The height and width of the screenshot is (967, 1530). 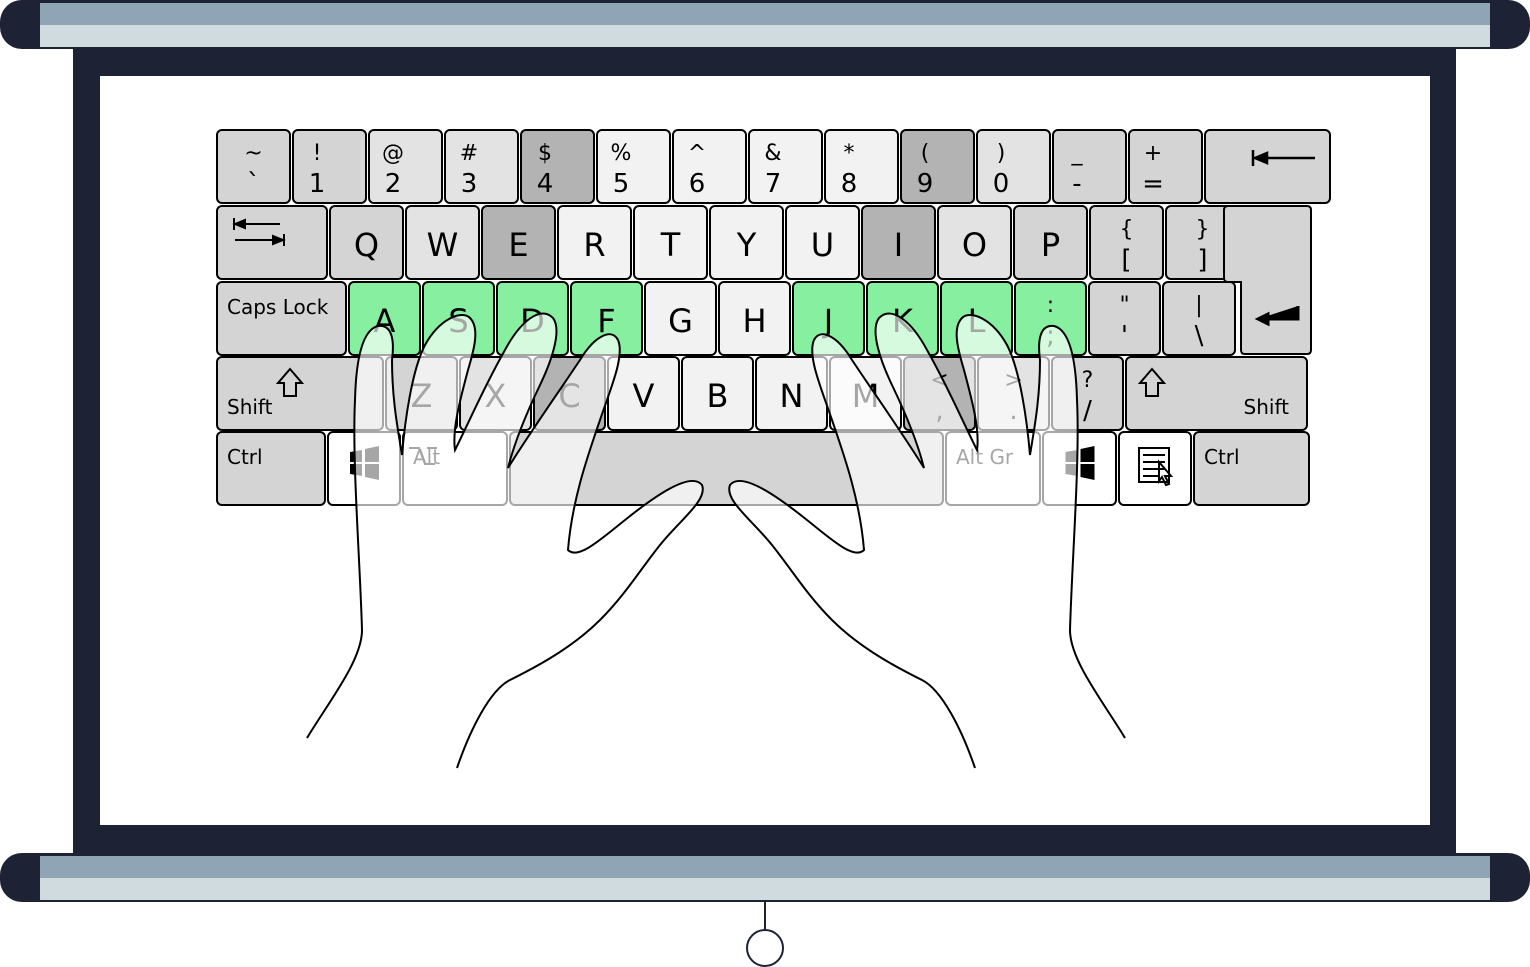 I want to click on key-tab-icon, so click(x=272, y=242).